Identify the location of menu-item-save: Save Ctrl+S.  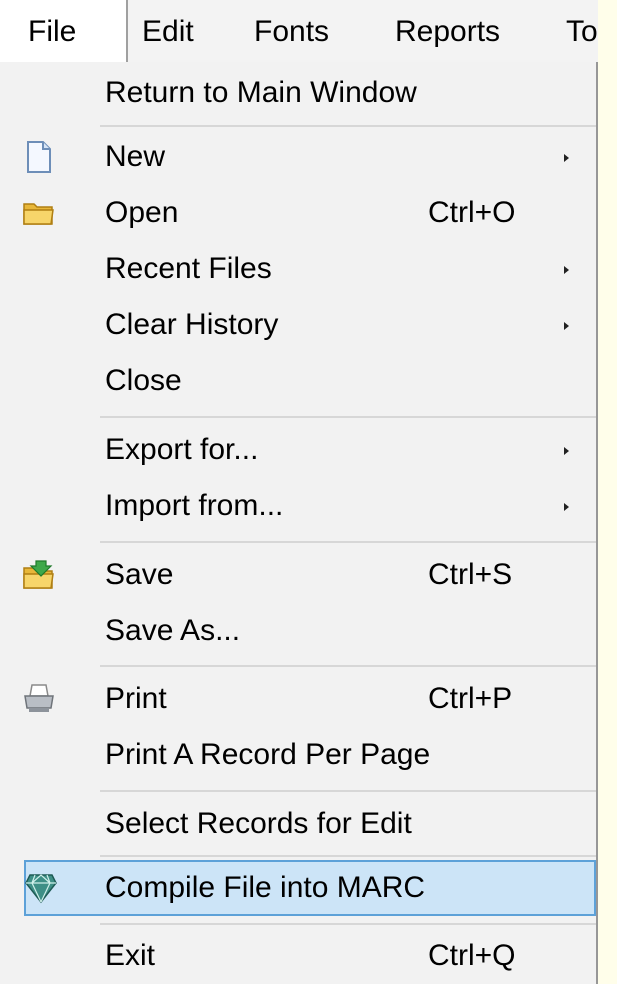
(298, 575).